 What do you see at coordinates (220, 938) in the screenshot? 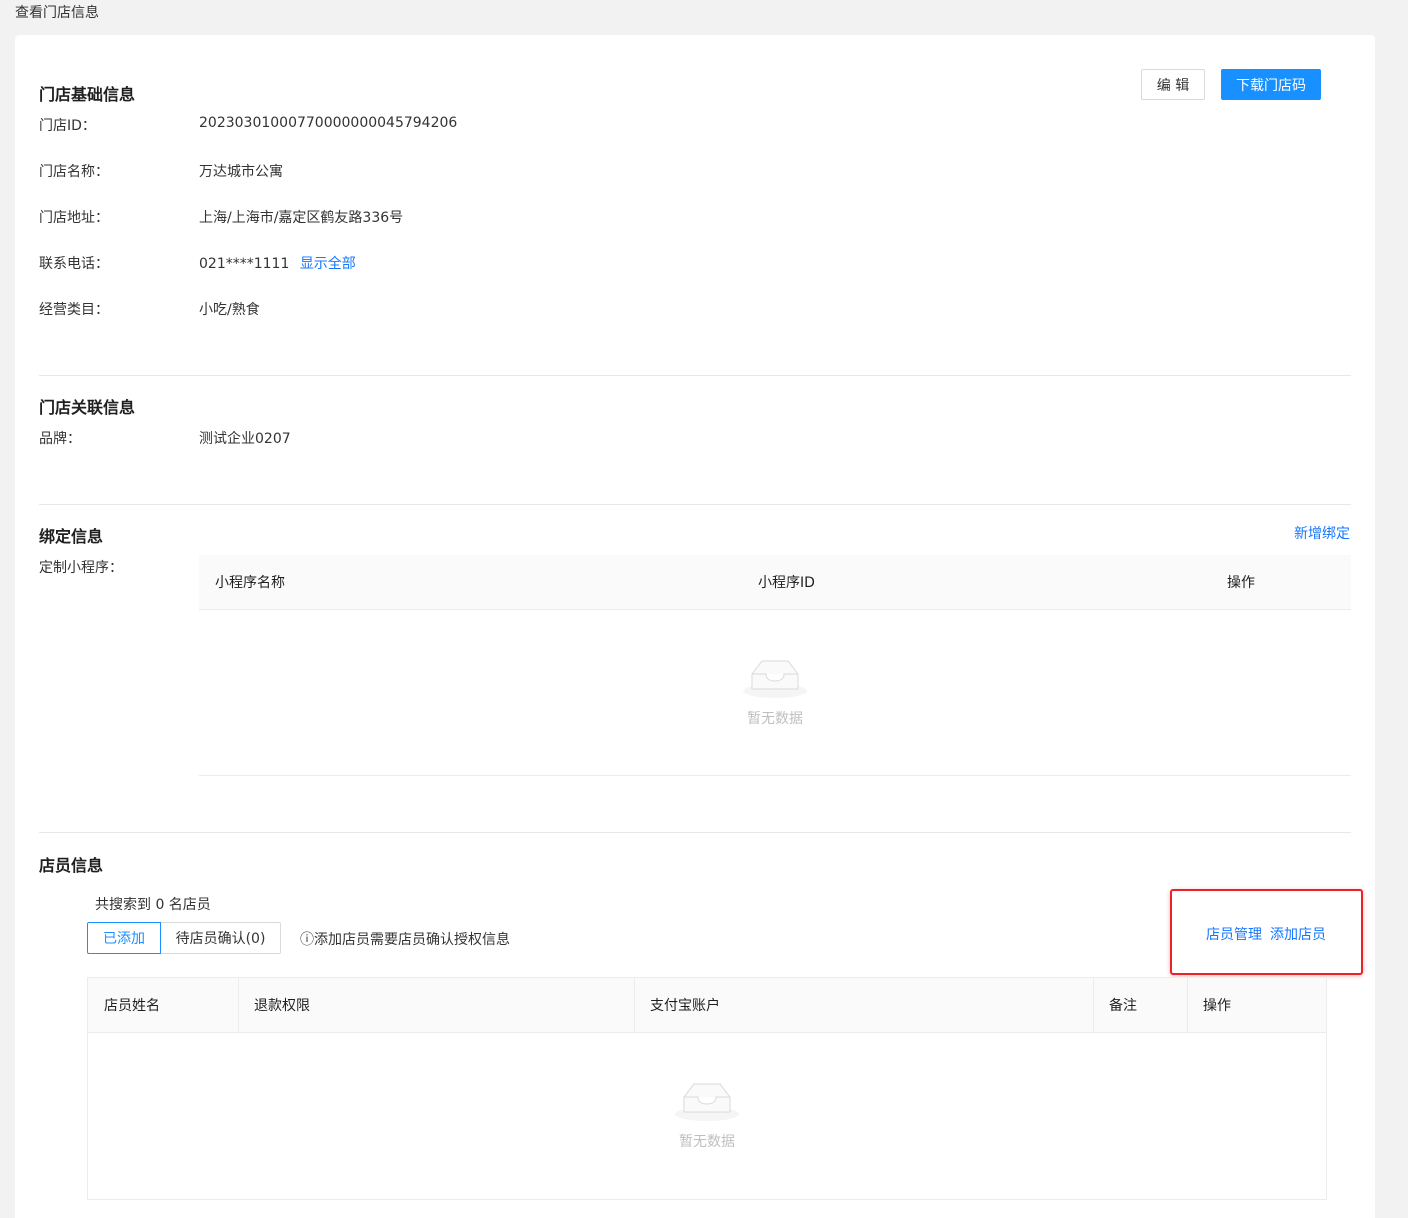
I see `tab-pending-confirm: 待店员确认(0)` at bounding box center [220, 938].